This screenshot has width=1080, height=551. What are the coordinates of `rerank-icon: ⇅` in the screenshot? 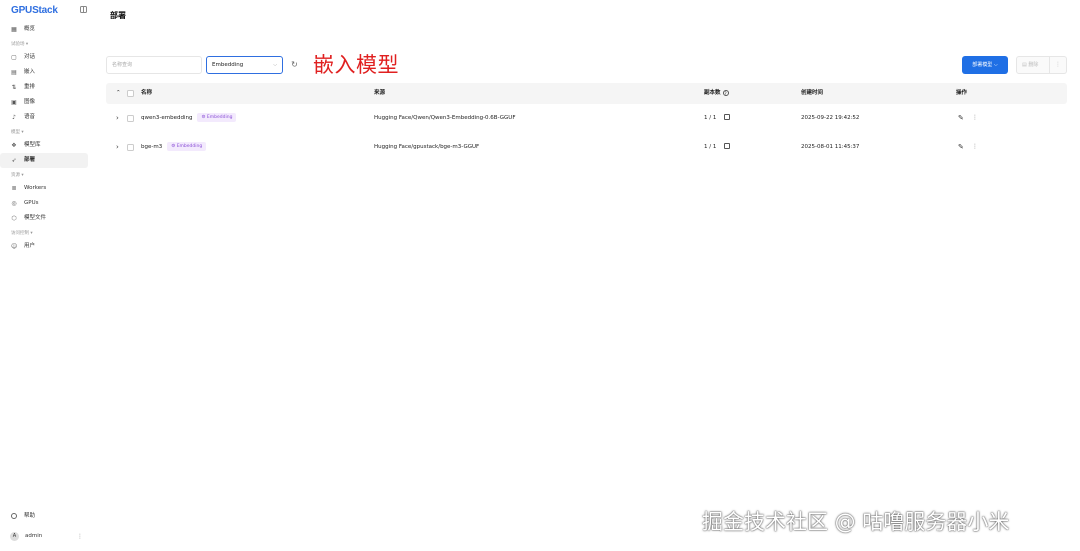 It's located at (14, 87).